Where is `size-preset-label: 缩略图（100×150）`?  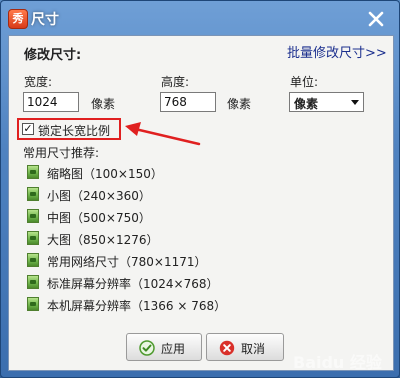
size-preset-label: 缩略图（100×150） is located at coordinates (105, 174).